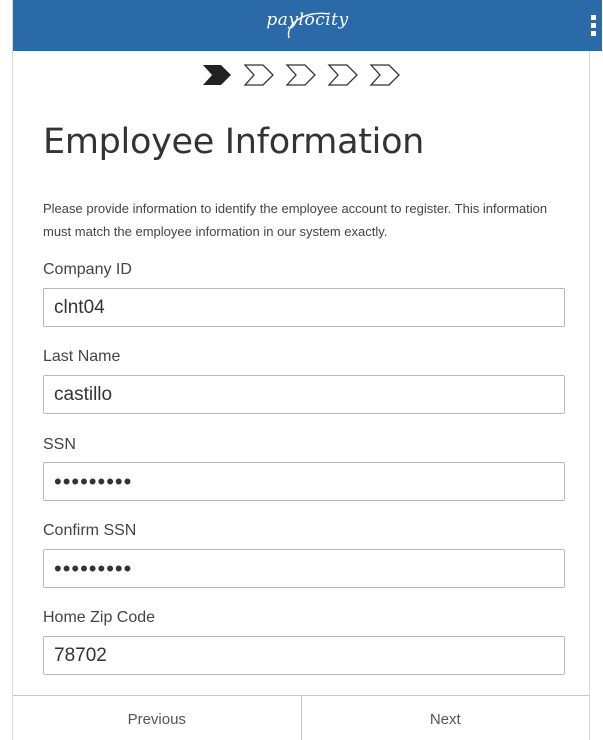  I want to click on paylocity-logo: paylocity, so click(307, 20).